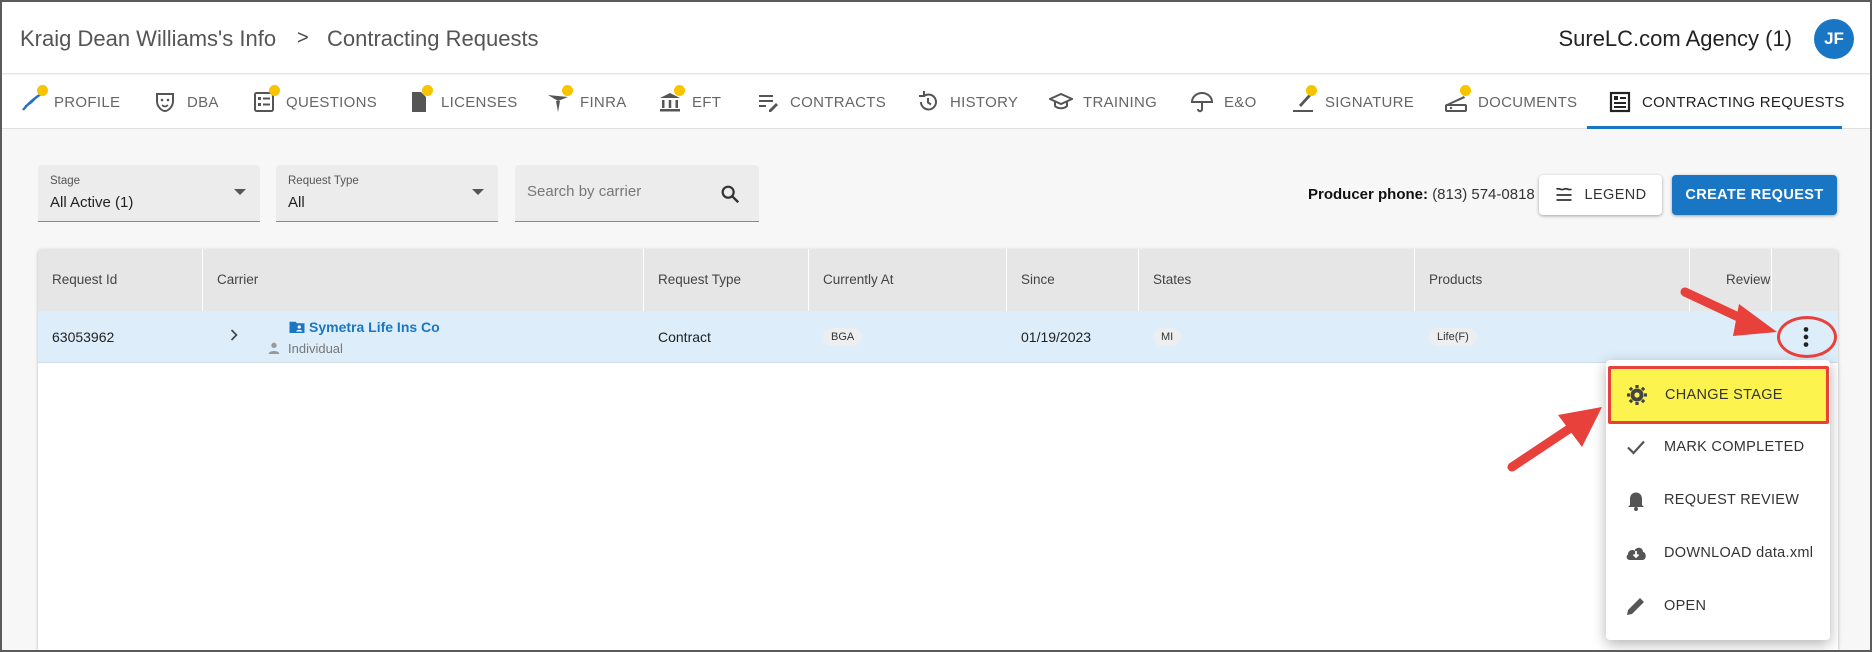 This screenshot has width=1872, height=652. What do you see at coordinates (1732, 500) in the screenshot?
I see `menu-item-label: REQUEST REVIEW` at bounding box center [1732, 500].